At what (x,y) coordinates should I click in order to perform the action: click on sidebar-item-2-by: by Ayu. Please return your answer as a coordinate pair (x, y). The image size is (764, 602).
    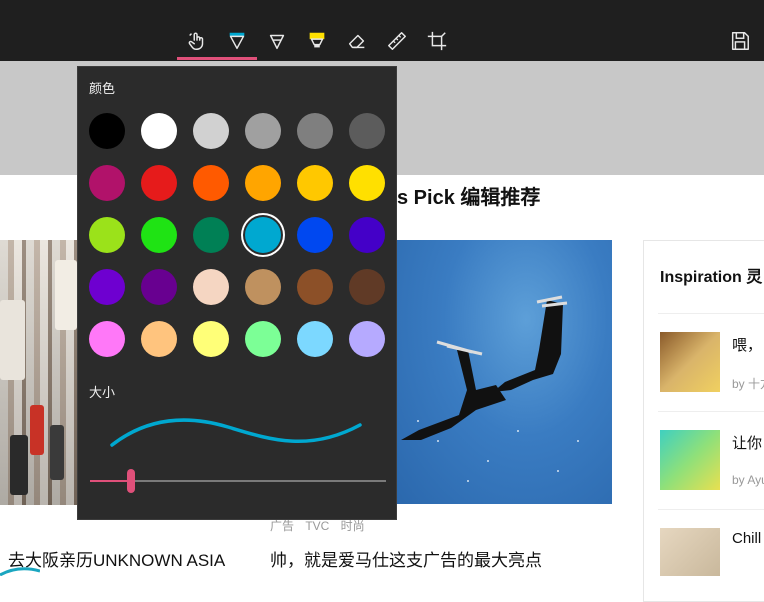
    Looking at the image, I should click on (748, 480).